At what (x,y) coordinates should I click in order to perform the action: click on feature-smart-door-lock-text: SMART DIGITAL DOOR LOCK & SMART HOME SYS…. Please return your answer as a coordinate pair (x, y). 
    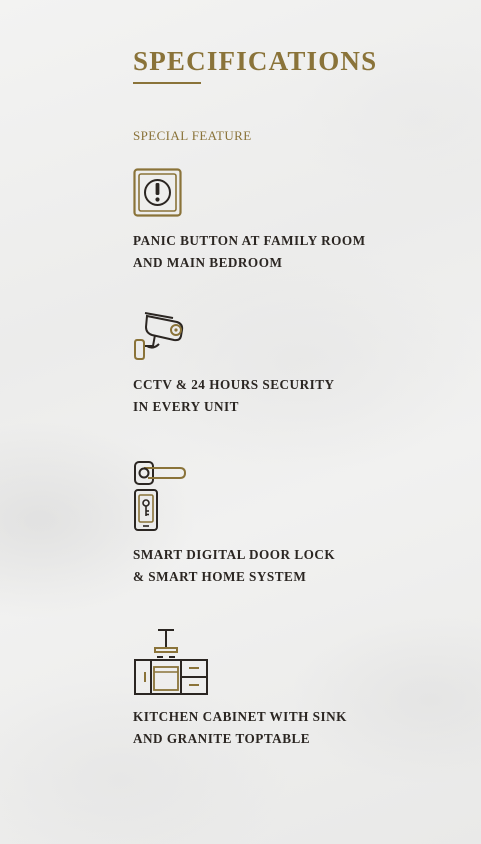
    Looking at the image, I should click on (234, 566).